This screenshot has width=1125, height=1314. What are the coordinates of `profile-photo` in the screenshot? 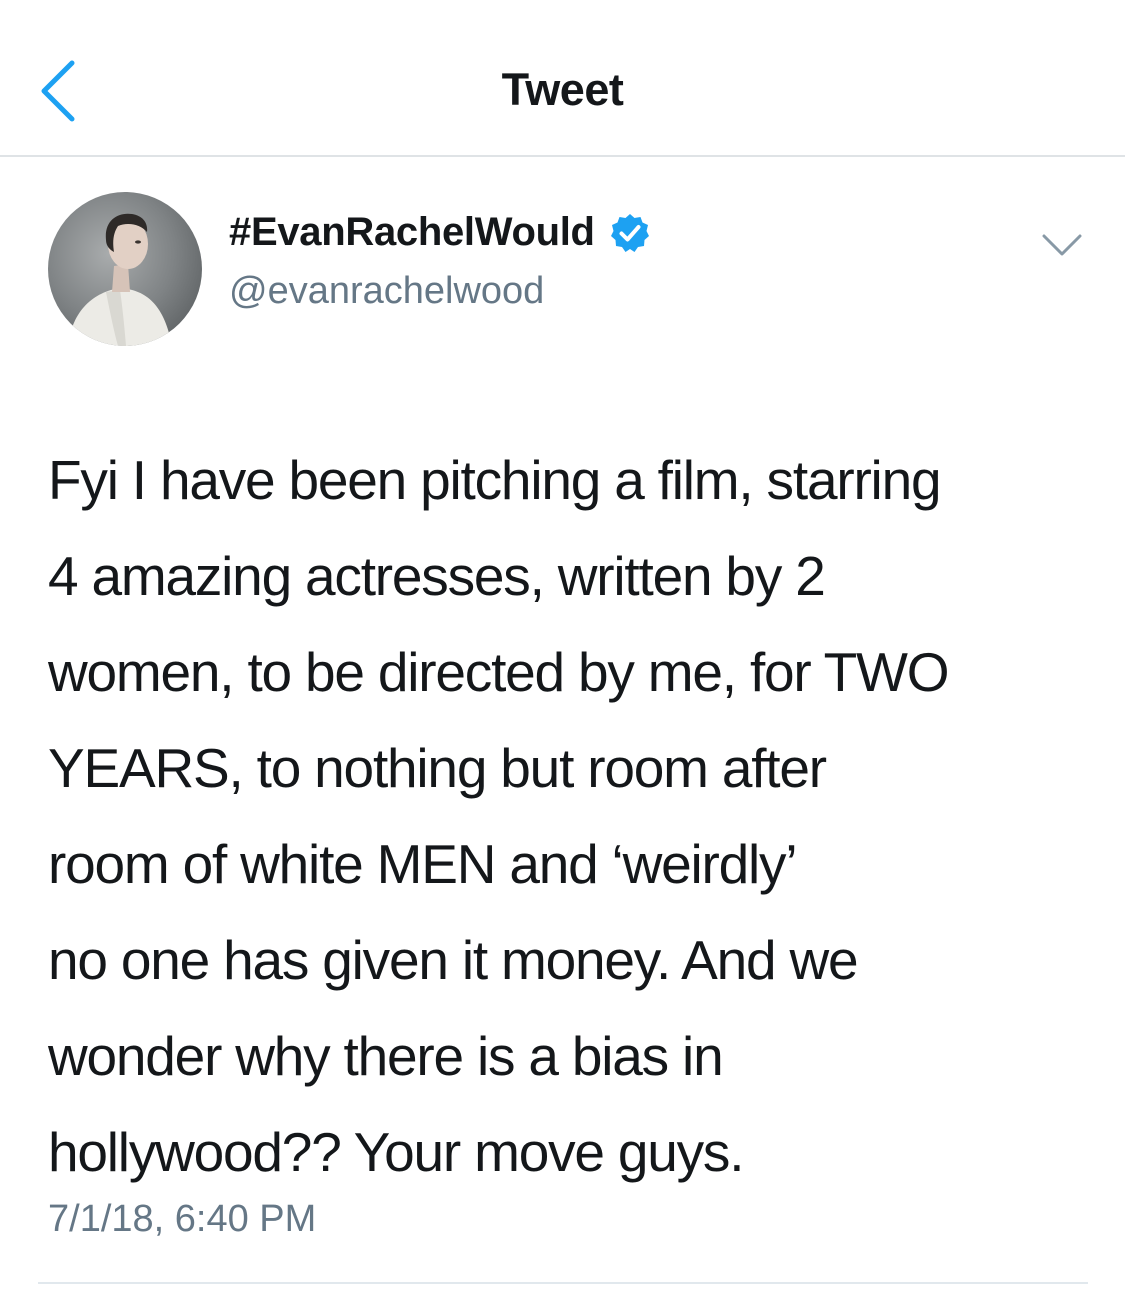 It's located at (125, 269).